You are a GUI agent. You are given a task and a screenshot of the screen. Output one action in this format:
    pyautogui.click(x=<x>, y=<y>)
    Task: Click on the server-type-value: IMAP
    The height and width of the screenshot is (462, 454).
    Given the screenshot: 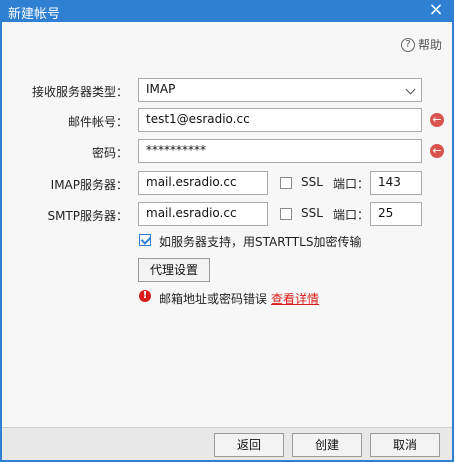 What is the action you would take?
    pyautogui.click(x=161, y=89)
    